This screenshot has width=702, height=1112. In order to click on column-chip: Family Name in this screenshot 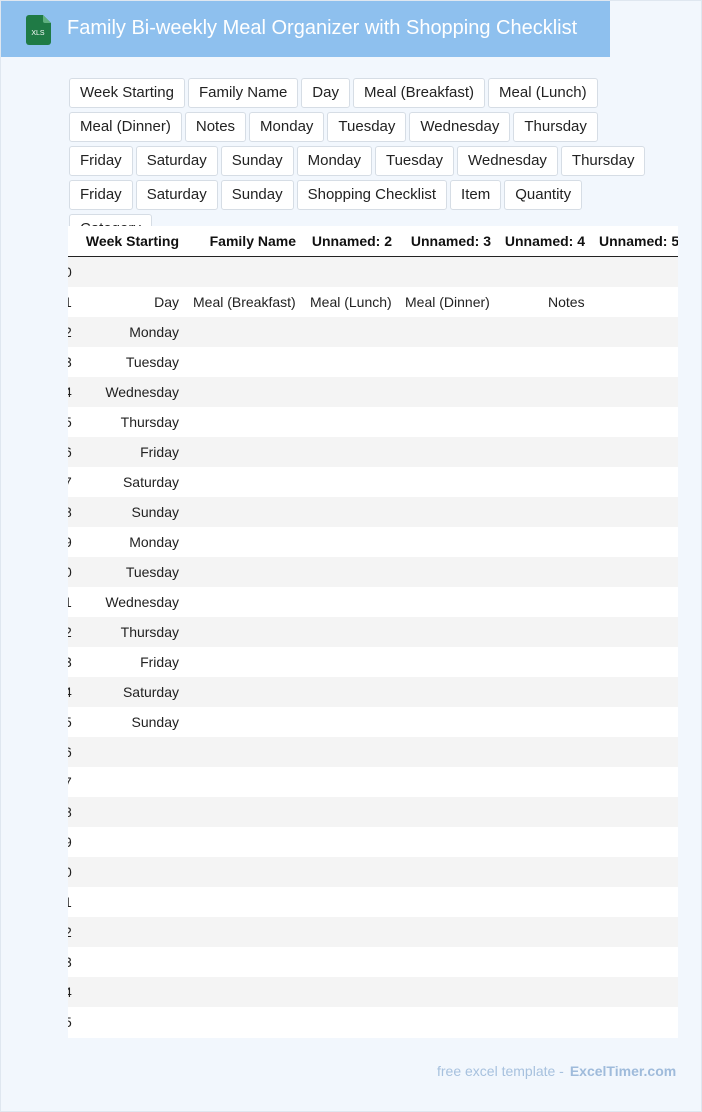, I will do `click(243, 93)`.